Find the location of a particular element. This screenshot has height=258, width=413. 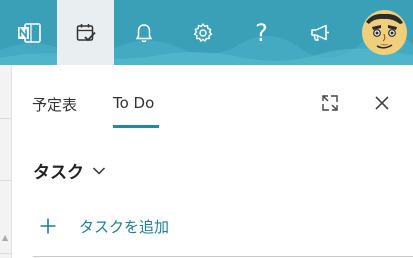

background-app-edge is located at coordinates (6, 161).